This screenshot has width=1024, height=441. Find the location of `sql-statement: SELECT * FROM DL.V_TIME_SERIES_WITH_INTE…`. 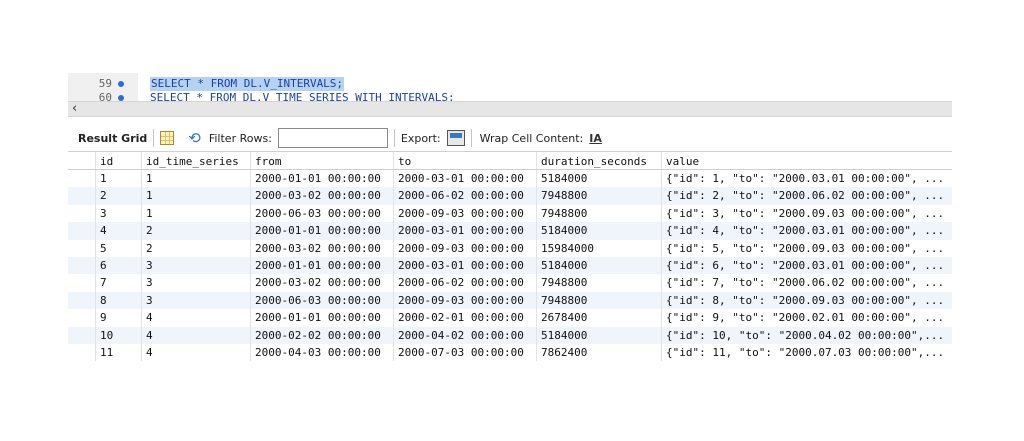

sql-statement: SELECT * FROM DL.V_TIME_SERIES_WITH_INTE… is located at coordinates (302, 96).